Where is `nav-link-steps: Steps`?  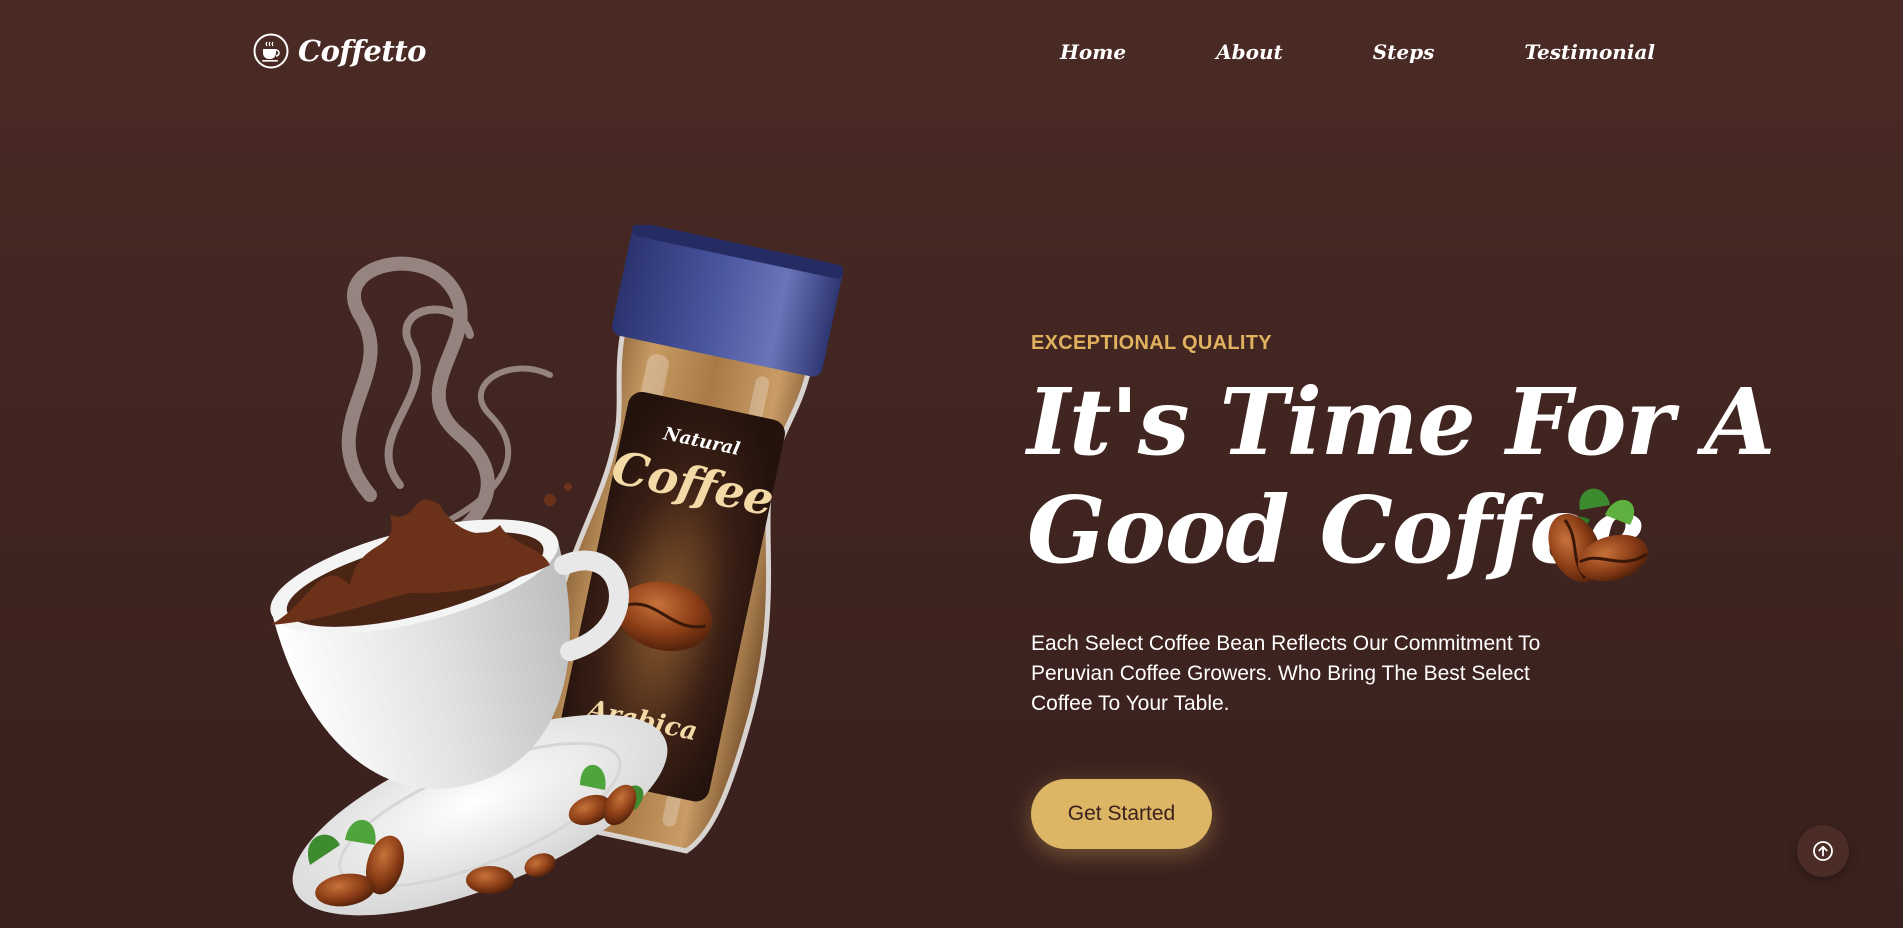 nav-link-steps: Steps is located at coordinates (1404, 52).